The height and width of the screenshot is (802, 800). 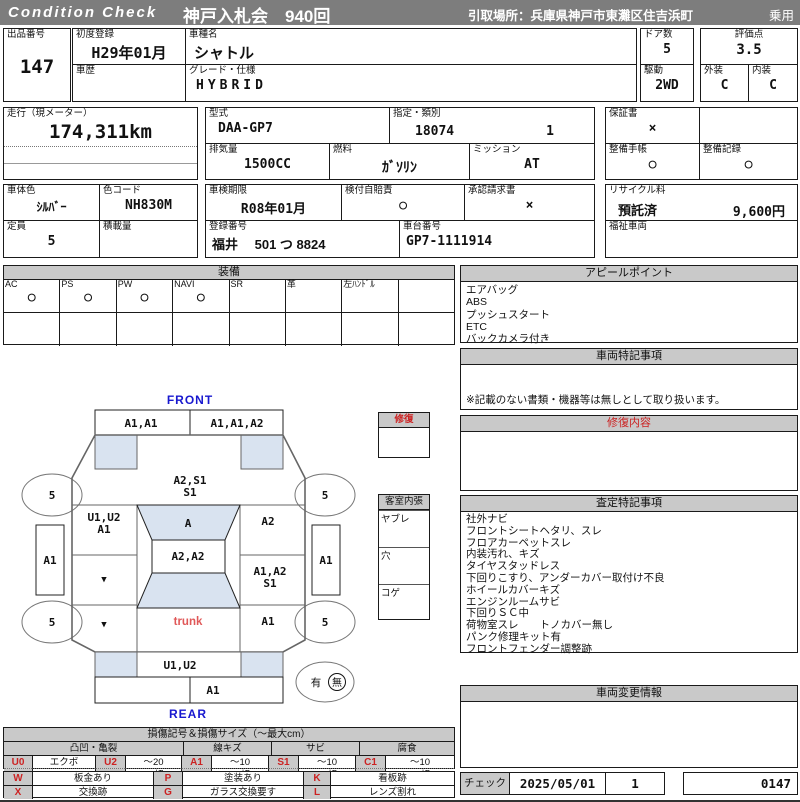 What do you see at coordinates (37, 65) in the screenshot?
I see `lot-number-box: 出品番号 147` at bounding box center [37, 65].